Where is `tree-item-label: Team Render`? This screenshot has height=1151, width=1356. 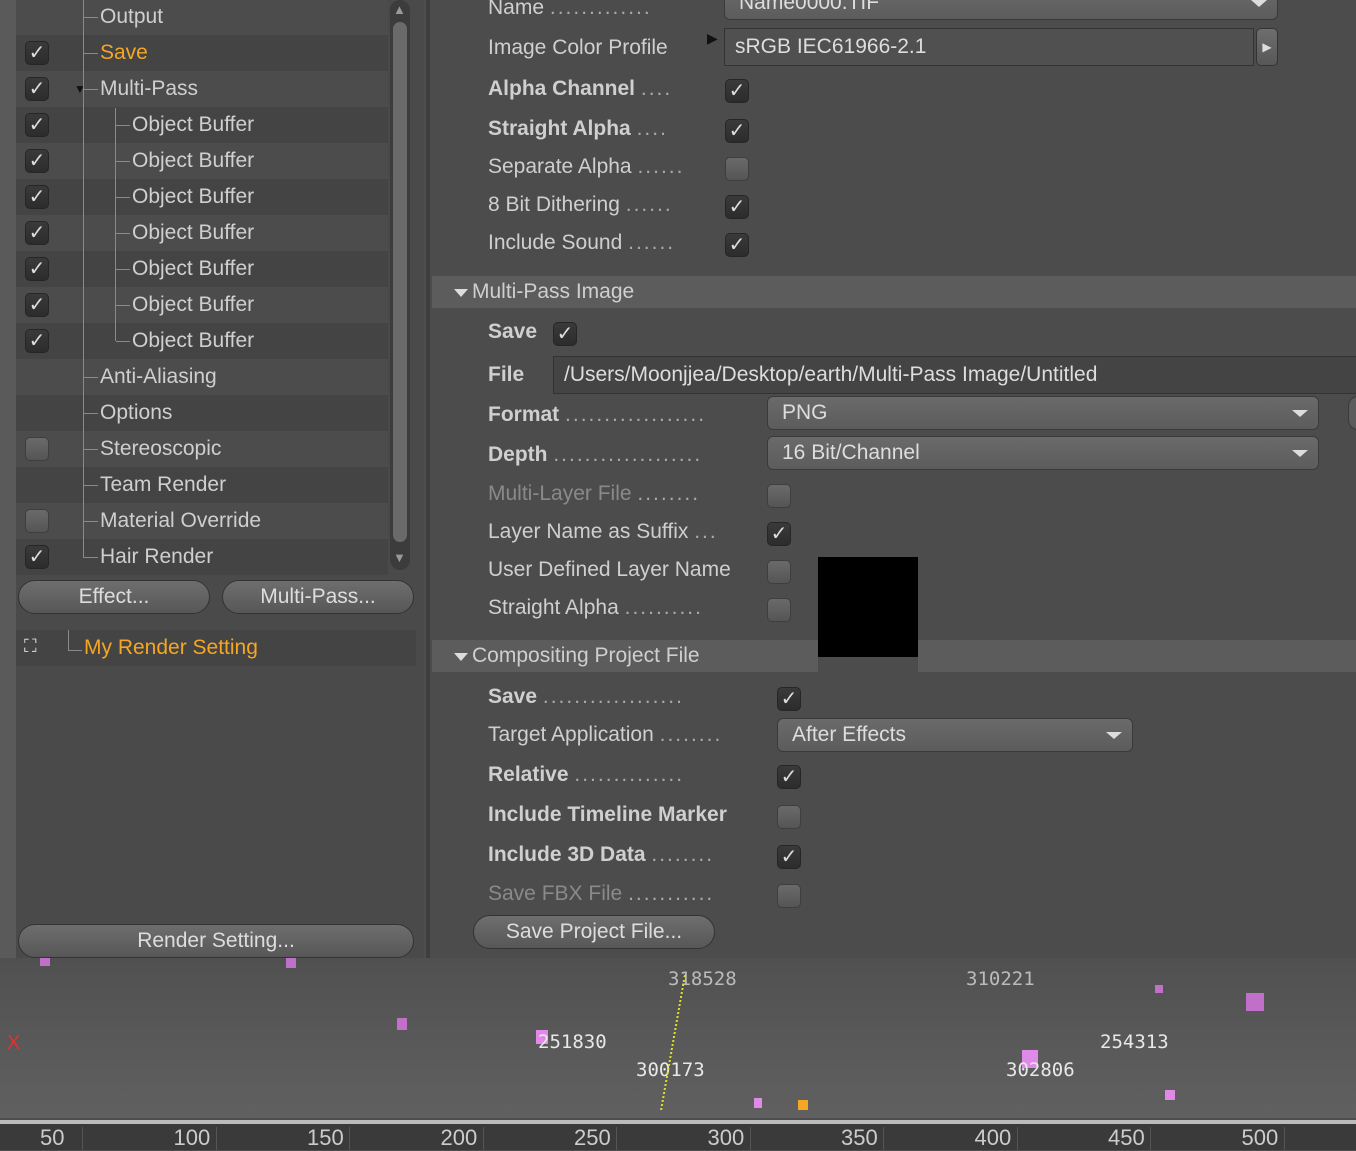
tree-item-label: Team Render is located at coordinates (163, 484).